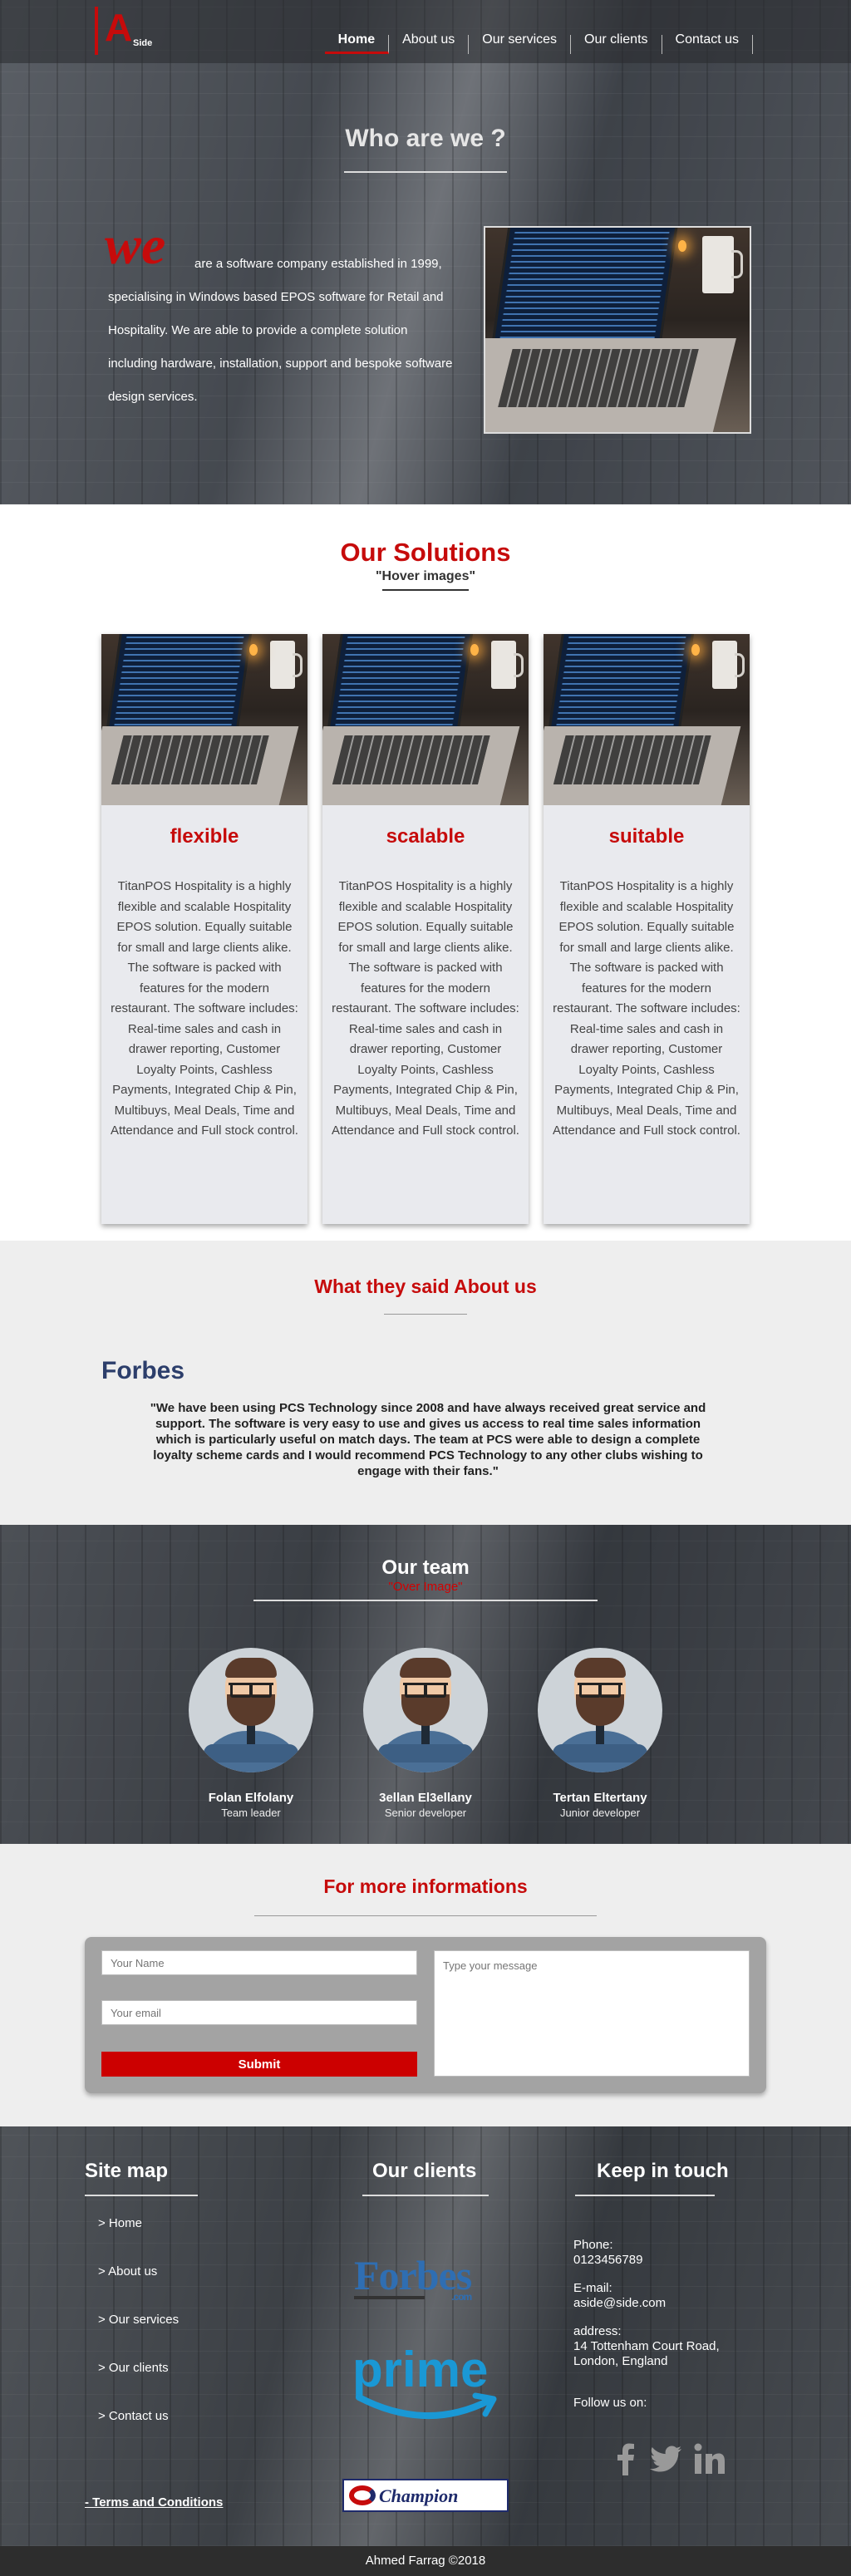  What do you see at coordinates (138, 2320) in the screenshot?
I see `footer-link-our-services: > Our services` at bounding box center [138, 2320].